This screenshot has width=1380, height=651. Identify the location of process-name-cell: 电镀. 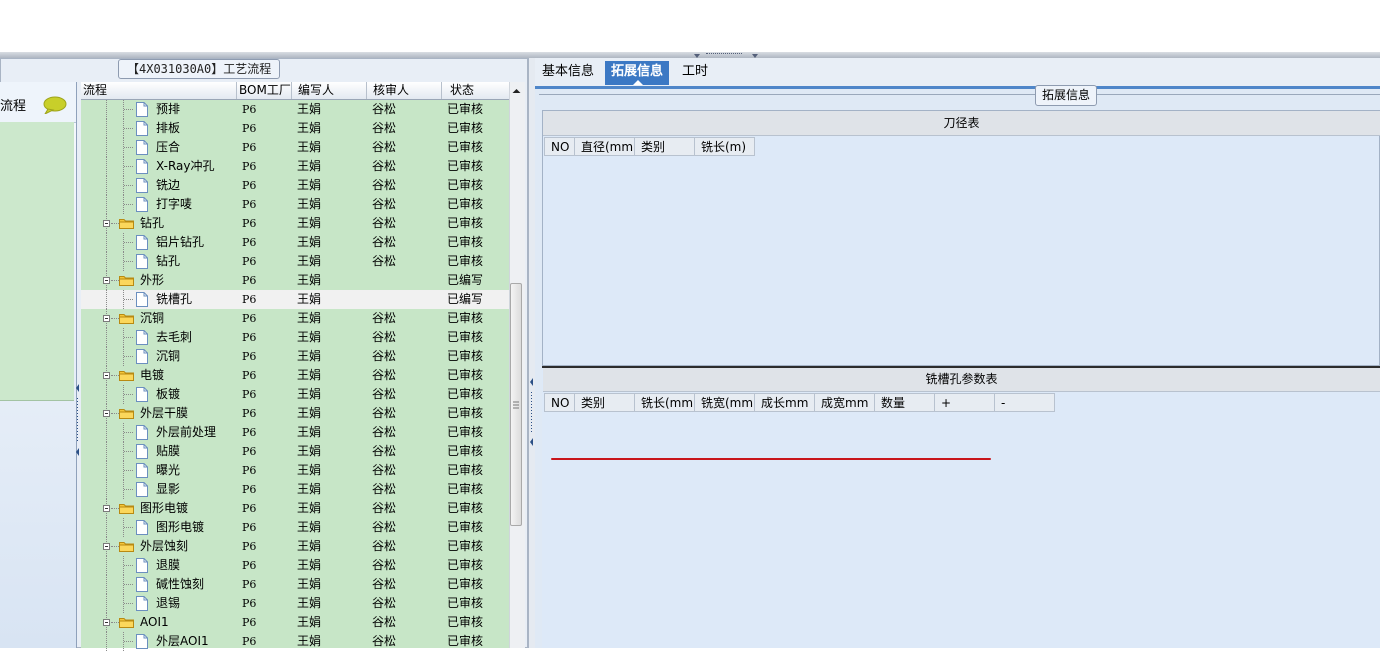
(152, 375).